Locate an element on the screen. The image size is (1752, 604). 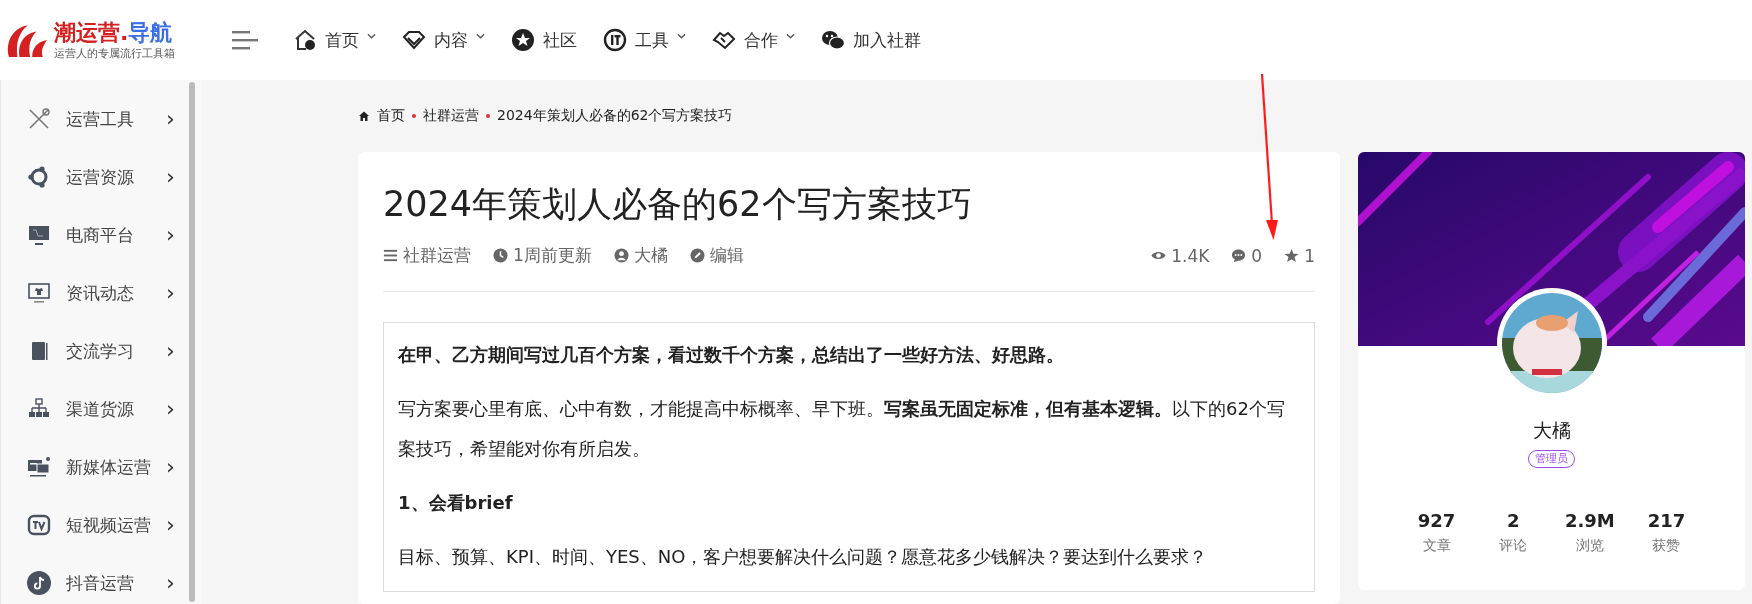
logo-title-accent: 导航 is located at coordinates (150, 32).